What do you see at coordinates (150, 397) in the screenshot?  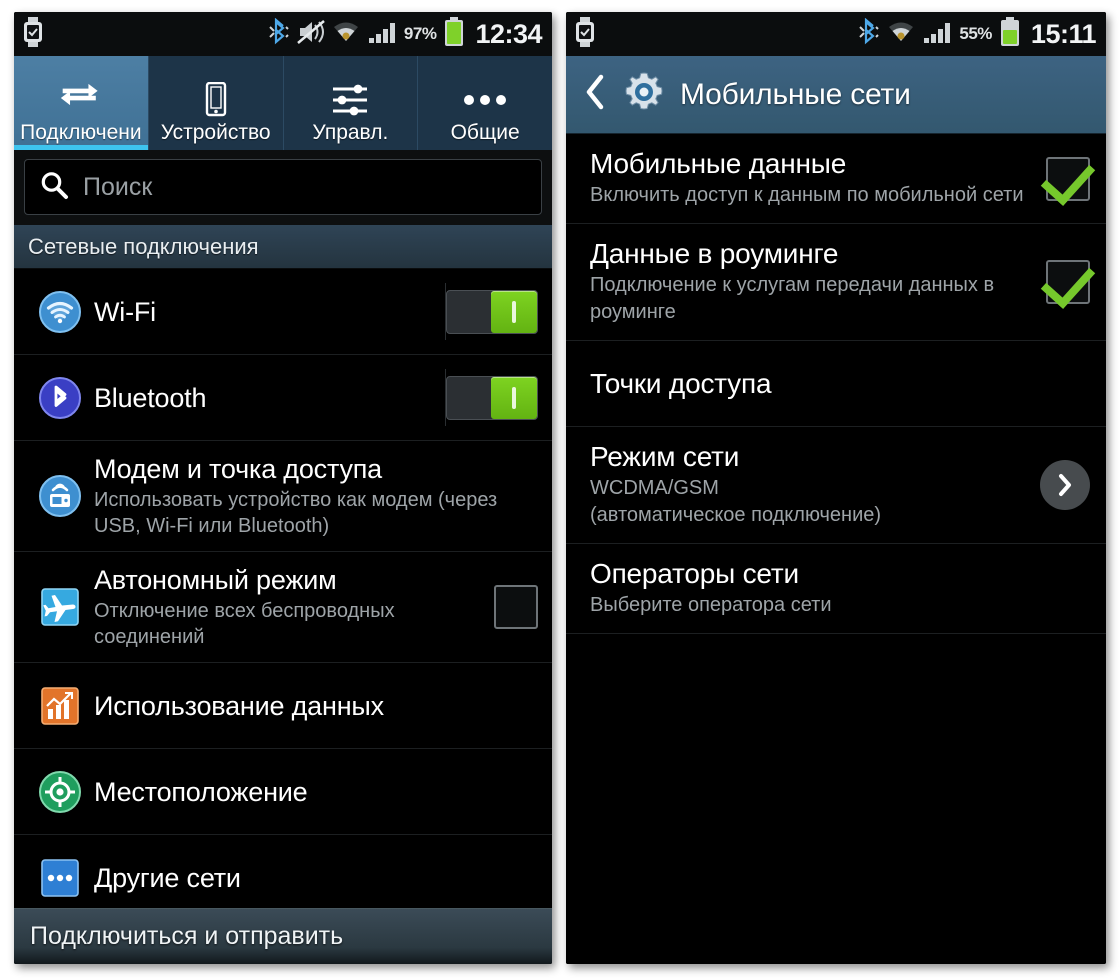 I see `list-item-bluetooth-title: Bluetooth` at bounding box center [150, 397].